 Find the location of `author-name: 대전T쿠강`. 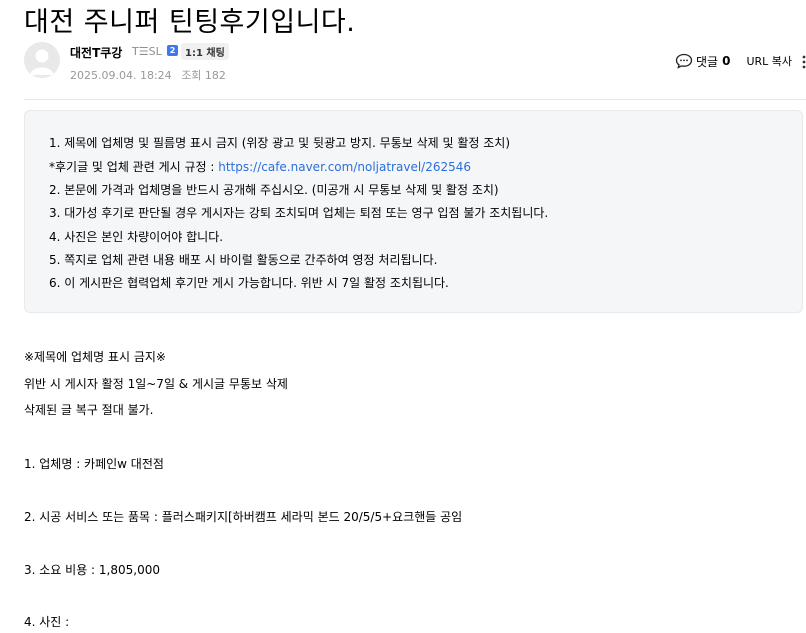

author-name: 대전T쿠강 is located at coordinates (96, 52).